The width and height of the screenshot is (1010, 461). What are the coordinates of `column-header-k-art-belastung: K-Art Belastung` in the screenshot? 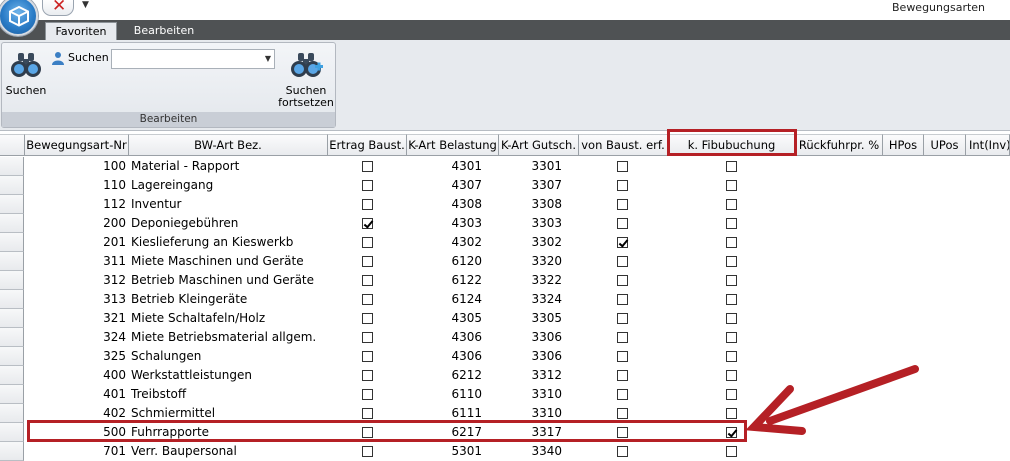 It's located at (453, 145).